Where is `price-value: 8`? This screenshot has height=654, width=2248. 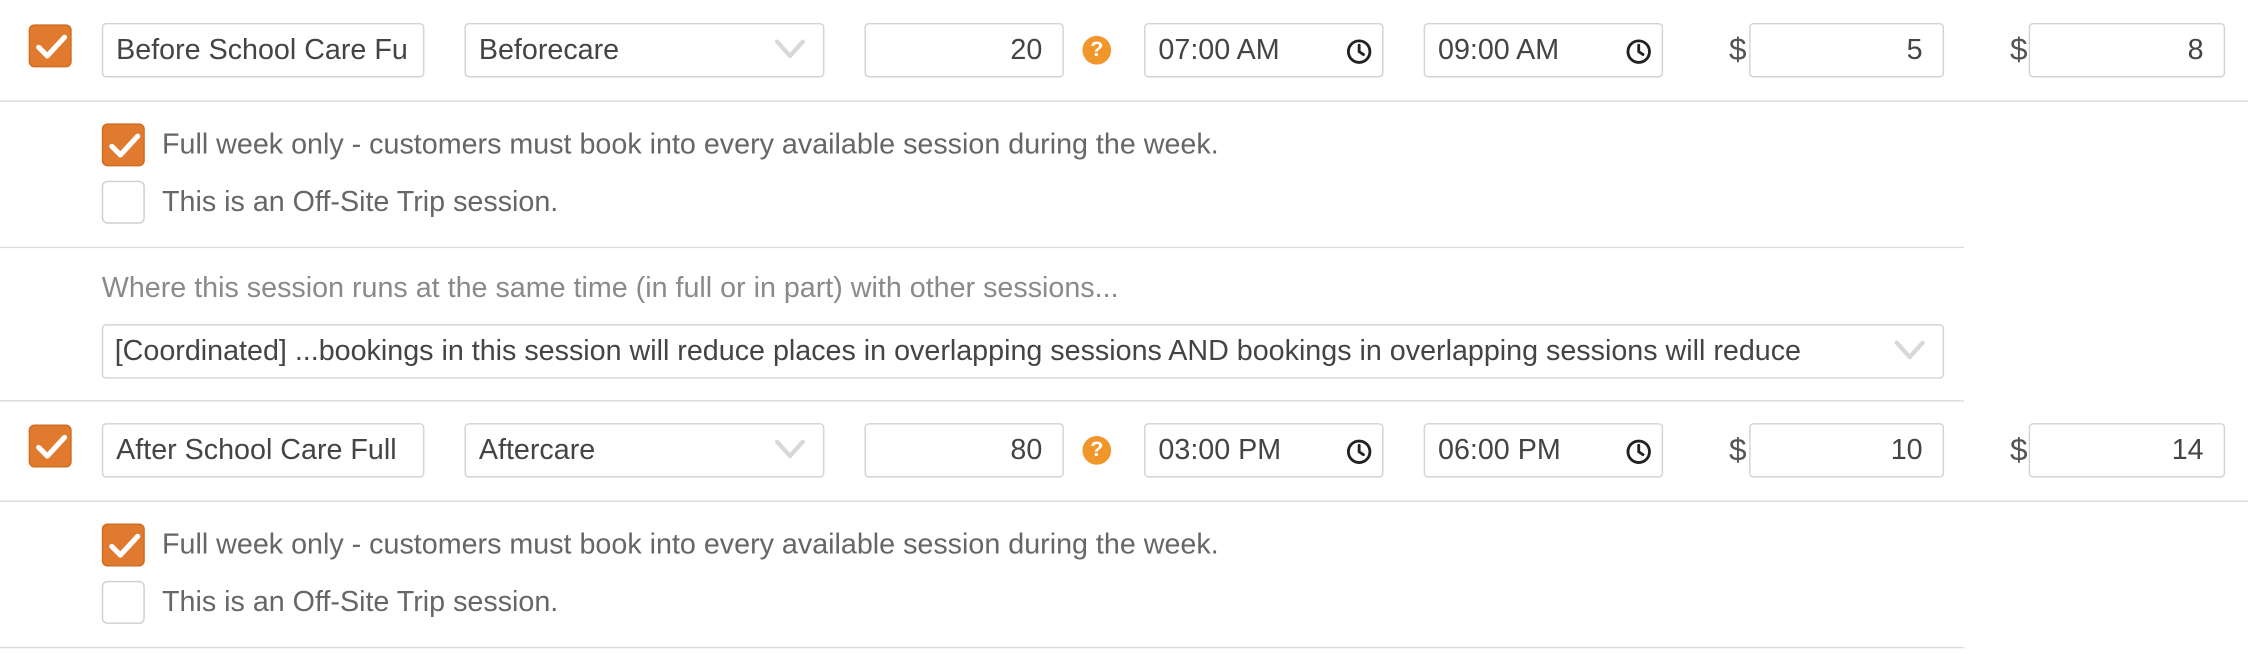 price-value: 8 is located at coordinates (2195, 50).